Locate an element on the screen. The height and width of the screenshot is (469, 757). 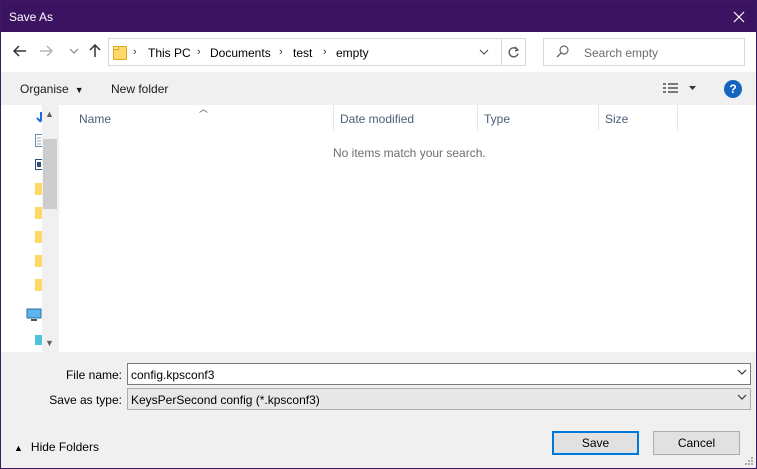
refresh-icon is located at coordinates (514, 51).